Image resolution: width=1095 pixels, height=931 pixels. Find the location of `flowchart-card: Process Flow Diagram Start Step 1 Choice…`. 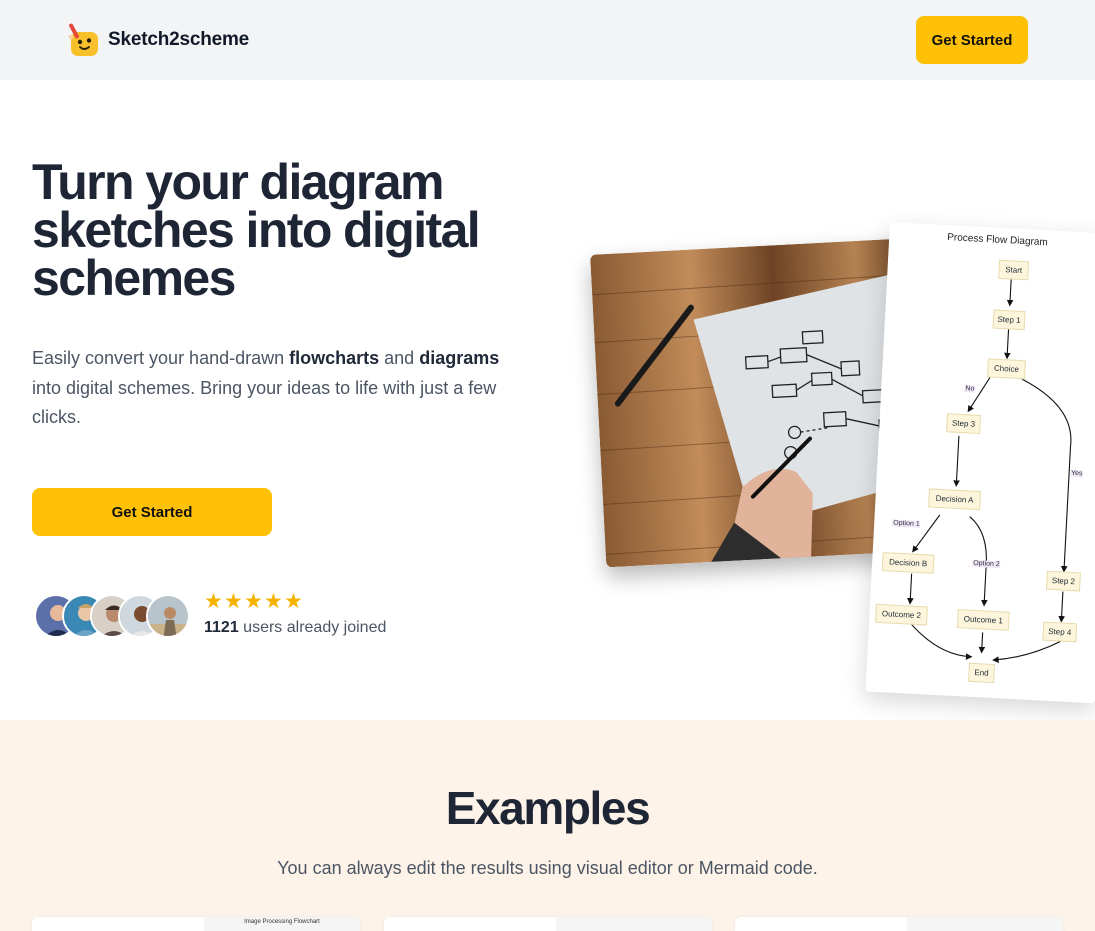

flowchart-card: Process Flow Diagram Start Step 1 Choice… is located at coordinates (980, 463).